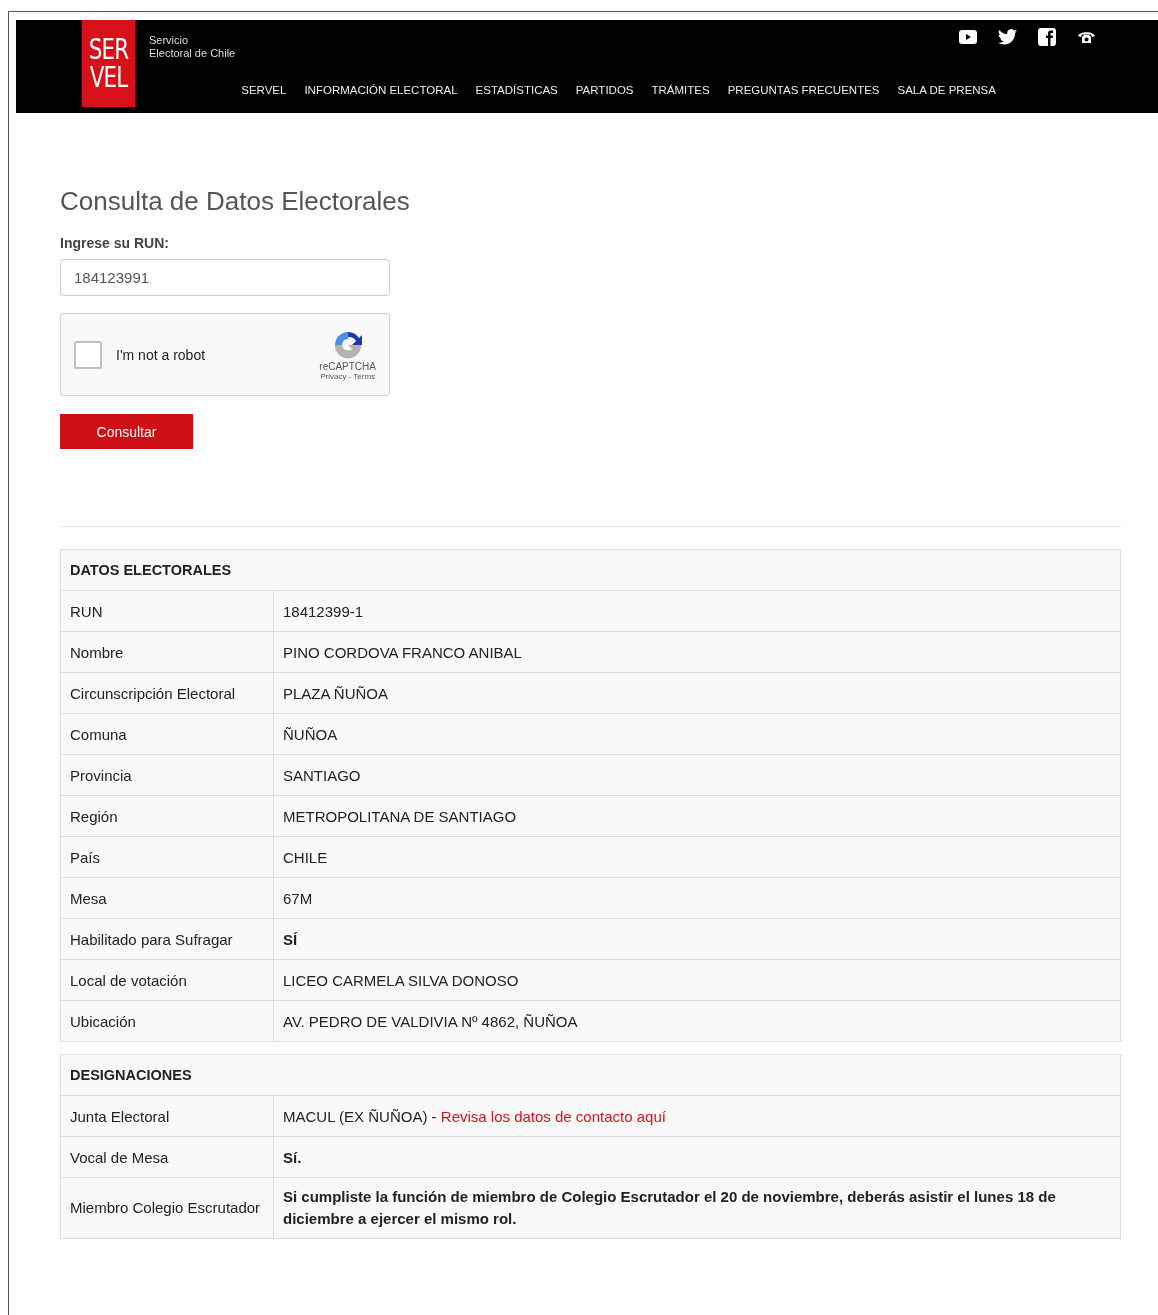 The height and width of the screenshot is (1315, 1158). I want to click on field-name-cell: Junta Electoral, so click(167, 1116).